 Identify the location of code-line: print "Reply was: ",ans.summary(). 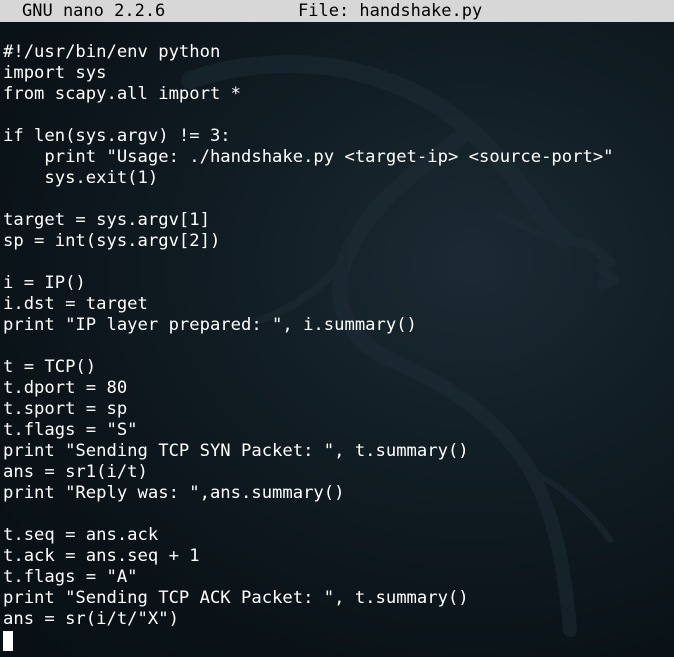
(337, 493).